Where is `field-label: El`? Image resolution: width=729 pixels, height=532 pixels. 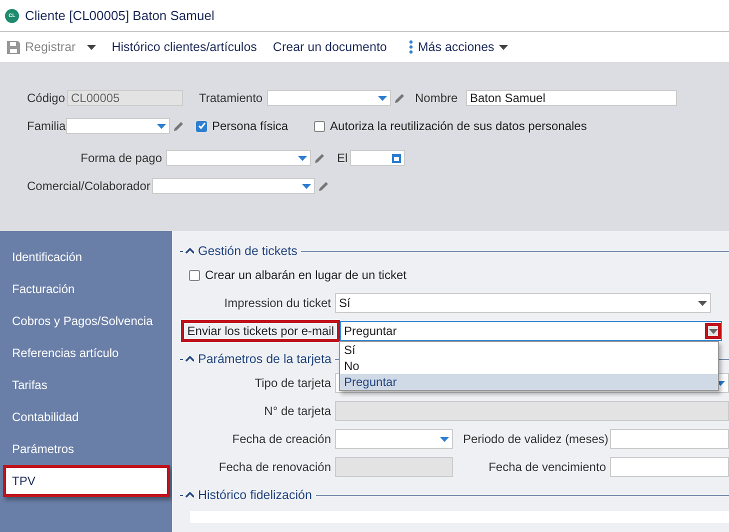
field-label: El is located at coordinates (343, 158).